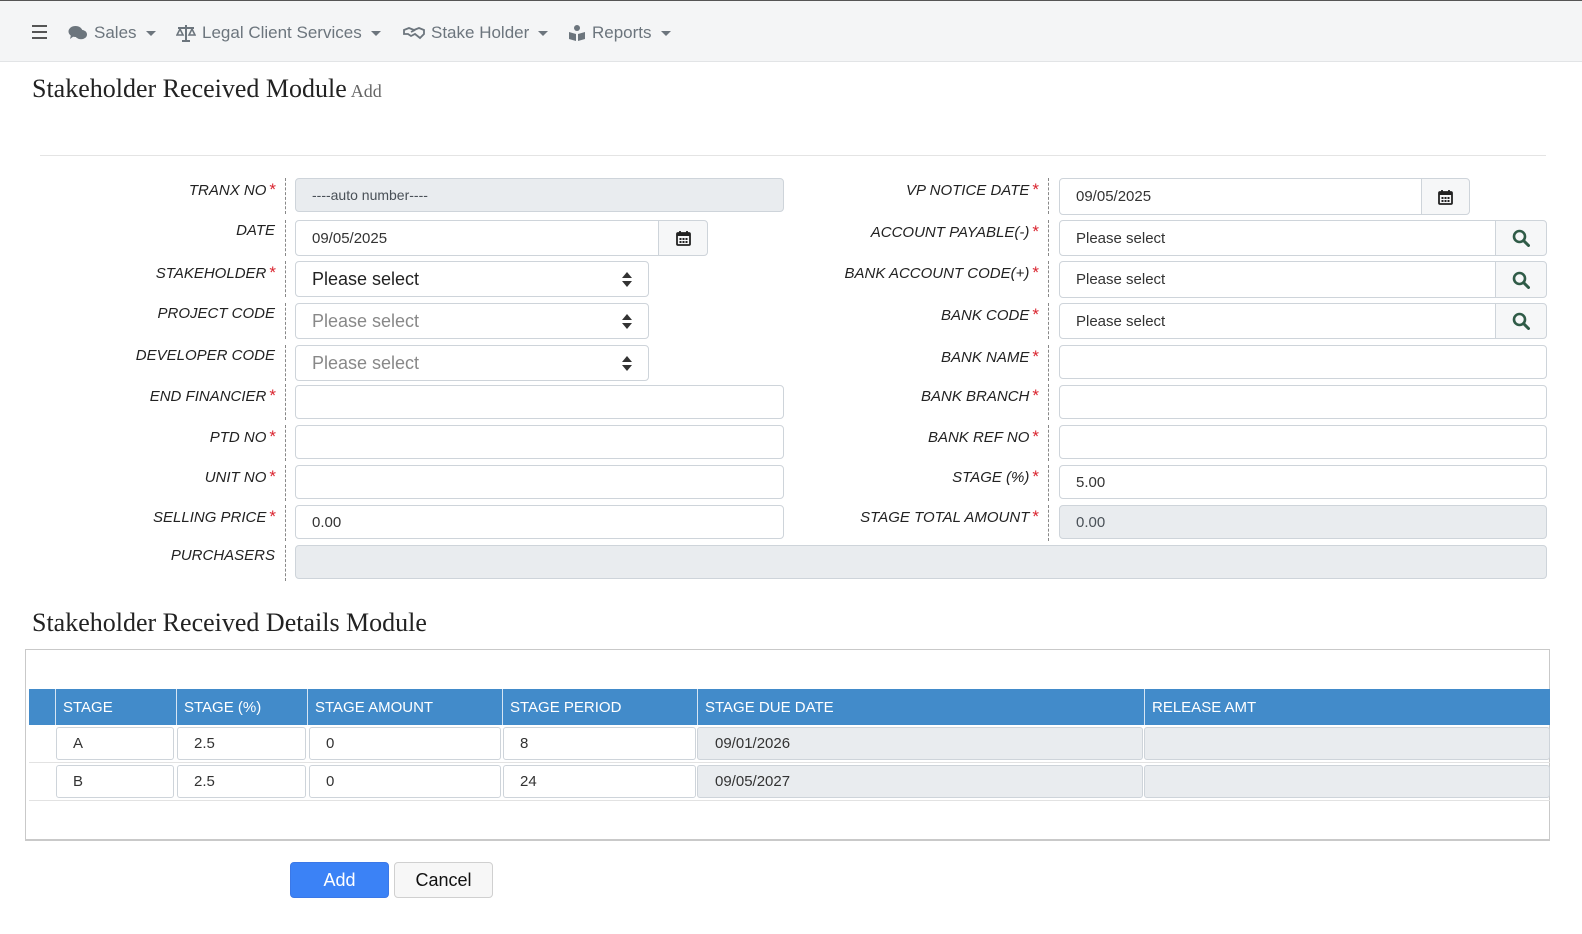 This screenshot has width=1582, height=934. I want to click on bank-code-select: Please select, so click(1277, 321).